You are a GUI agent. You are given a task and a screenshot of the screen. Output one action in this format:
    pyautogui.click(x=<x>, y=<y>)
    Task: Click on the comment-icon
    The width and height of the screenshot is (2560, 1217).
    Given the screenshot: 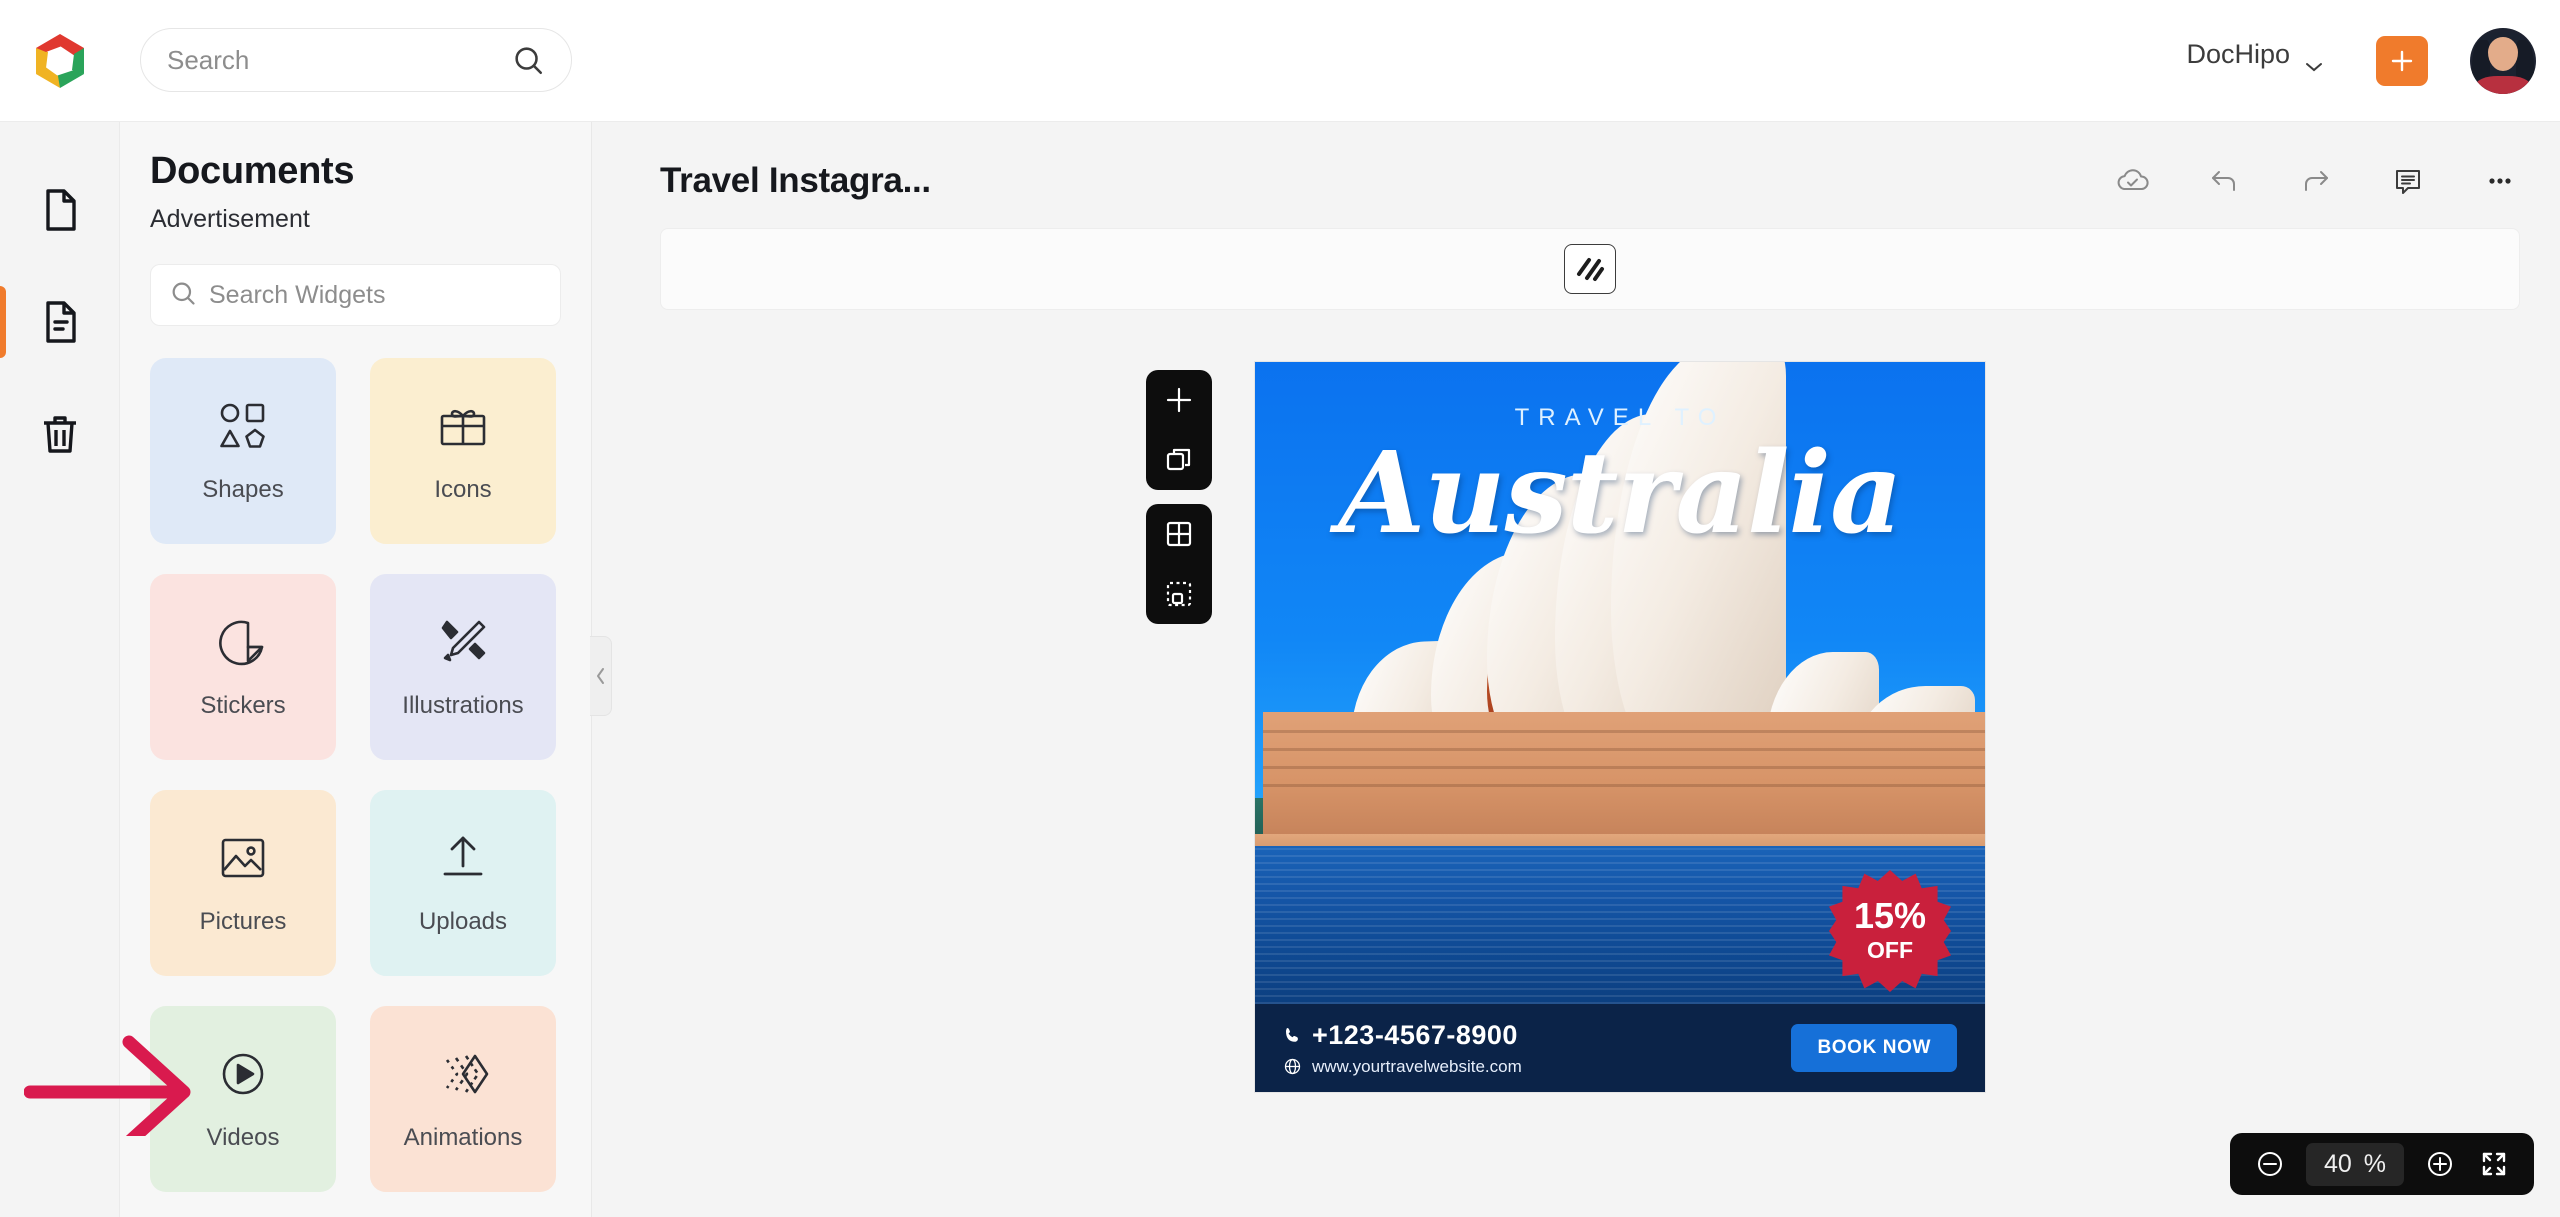 What is the action you would take?
    pyautogui.click(x=2408, y=181)
    